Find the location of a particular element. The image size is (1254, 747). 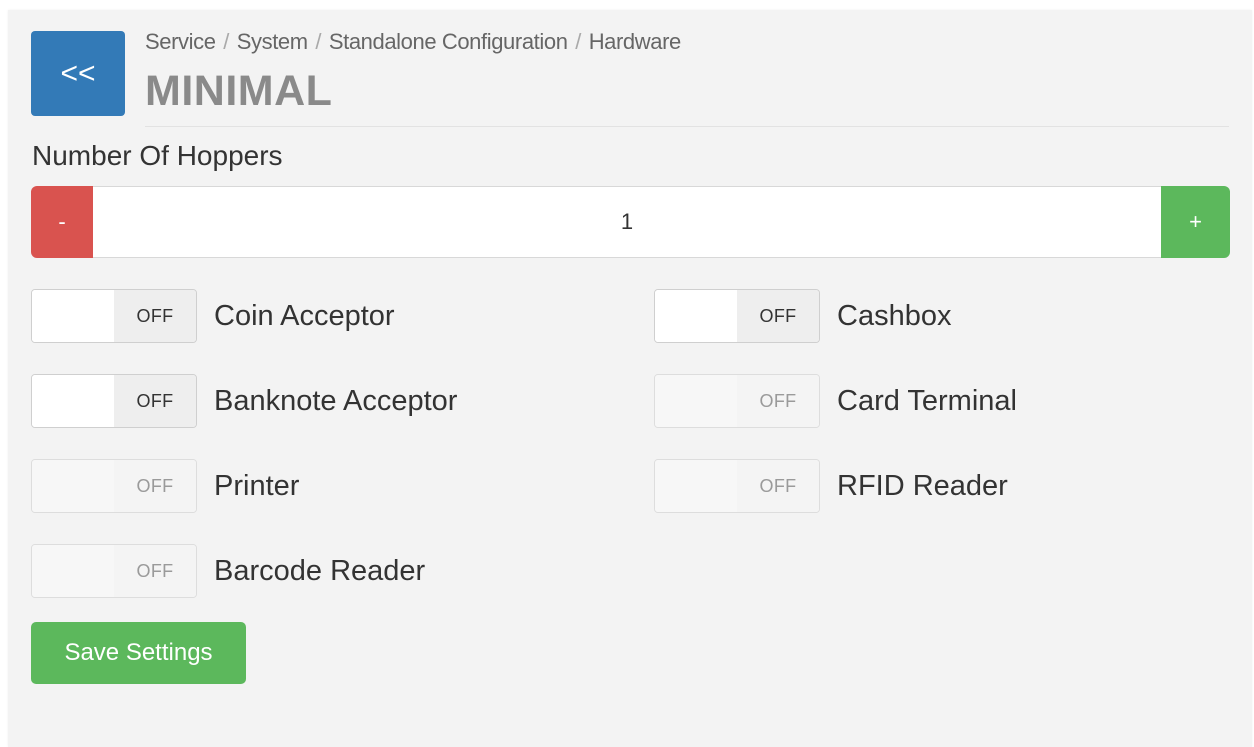

toggle-row-coin-acceptor: OFF Coin Acceptor is located at coordinates (213, 316).